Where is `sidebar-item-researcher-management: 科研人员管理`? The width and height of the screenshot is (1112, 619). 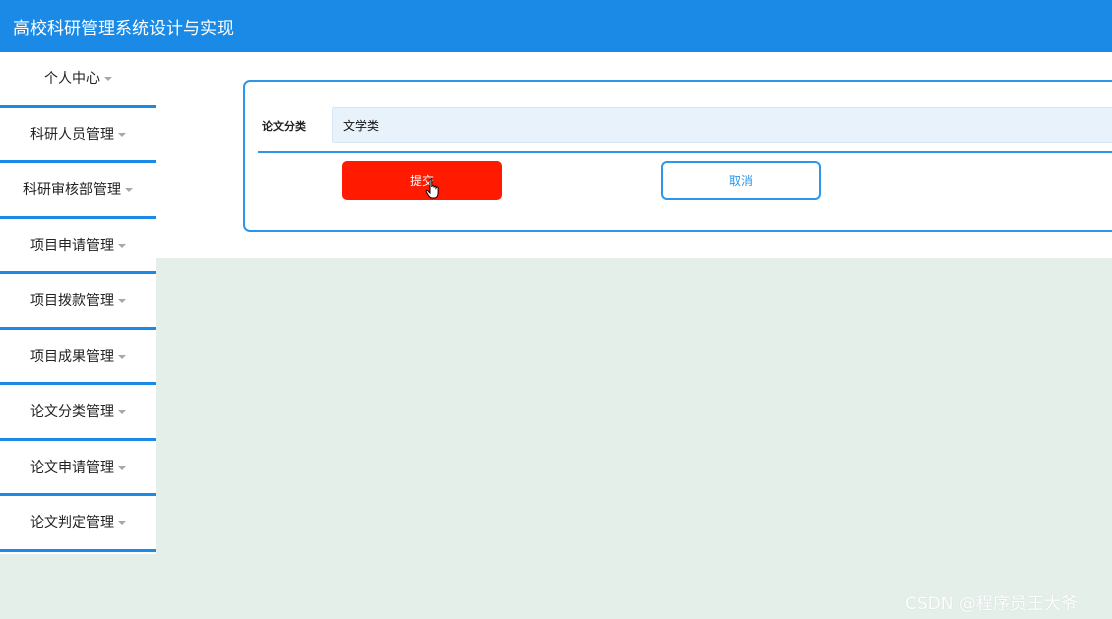
sidebar-item-researcher-management: 科研人员管理 is located at coordinates (78, 135).